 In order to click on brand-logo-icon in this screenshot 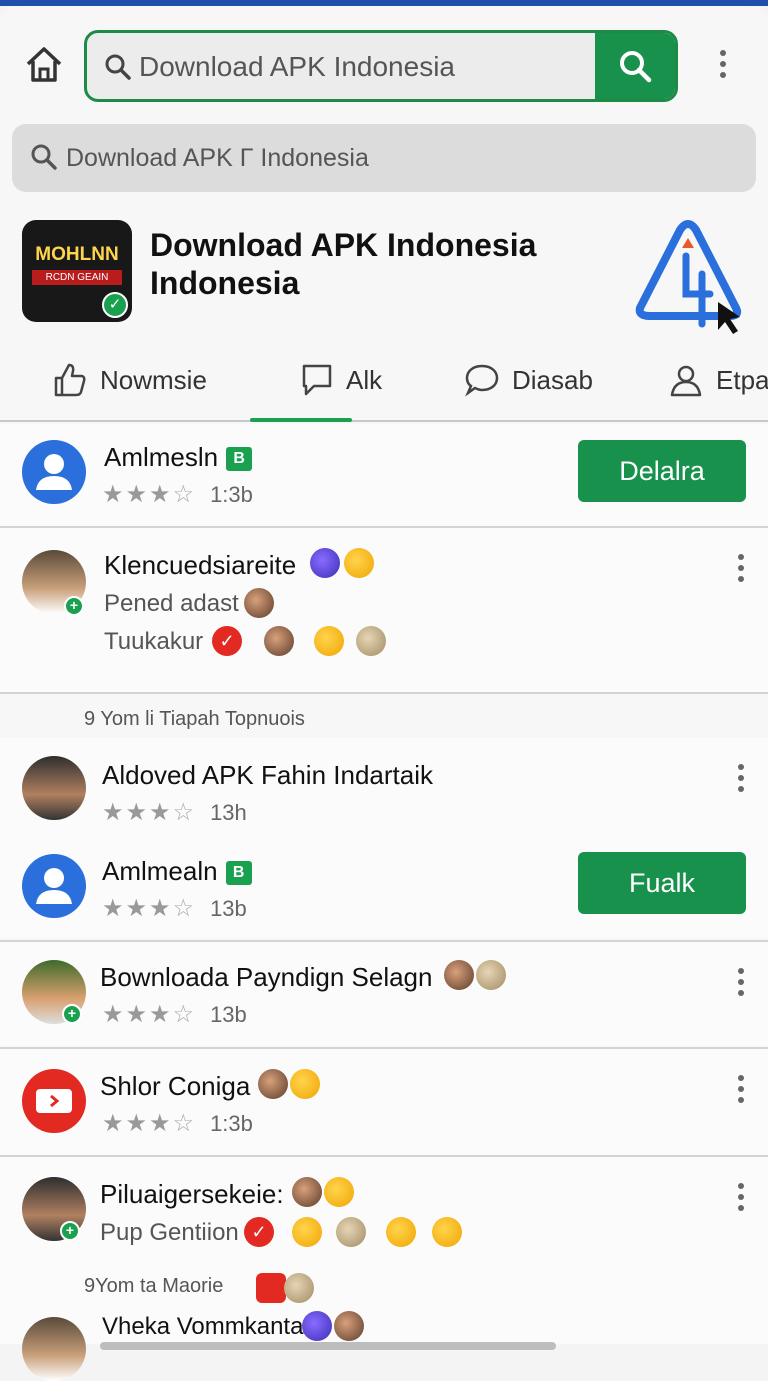, I will do `click(688, 277)`.